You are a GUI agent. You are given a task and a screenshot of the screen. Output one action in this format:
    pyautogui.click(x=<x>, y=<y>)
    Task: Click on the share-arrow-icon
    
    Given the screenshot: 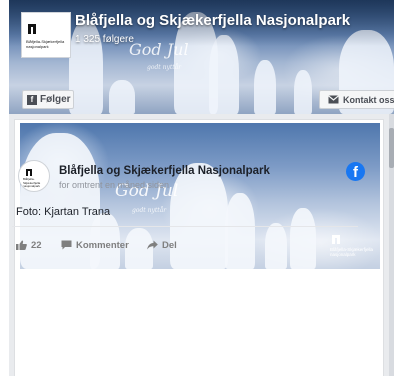 What is the action you would take?
    pyautogui.click(x=152, y=245)
    